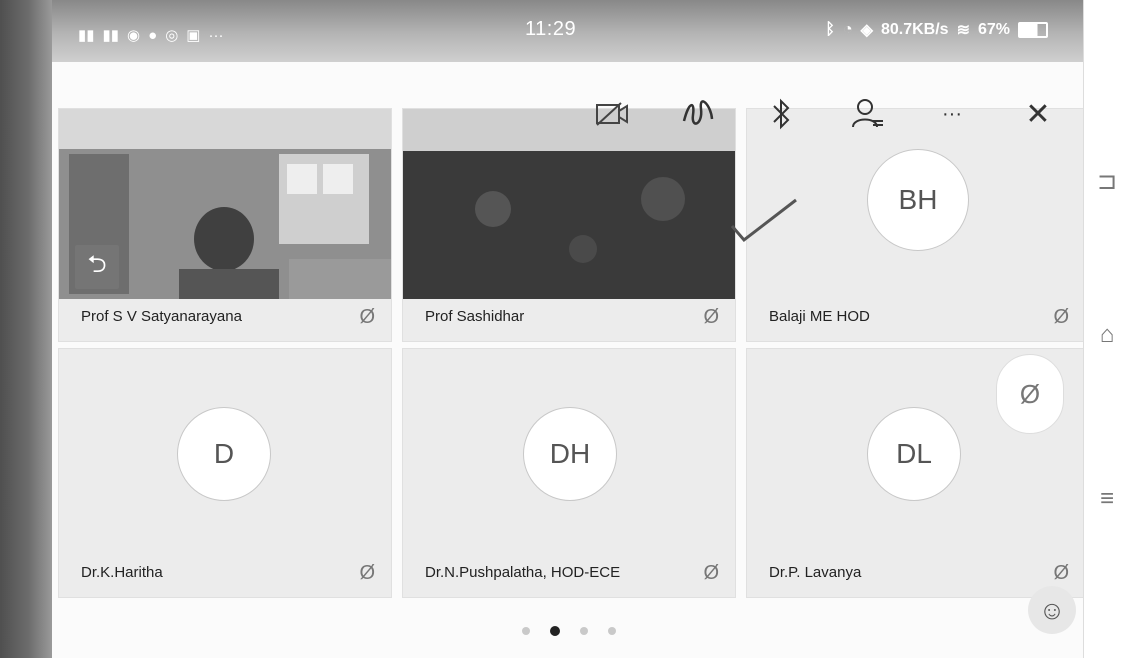 The image size is (1129, 658). What do you see at coordinates (835, 115) in the screenshot?
I see `meeting-toolbar: ··· ✕` at bounding box center [835, 115].